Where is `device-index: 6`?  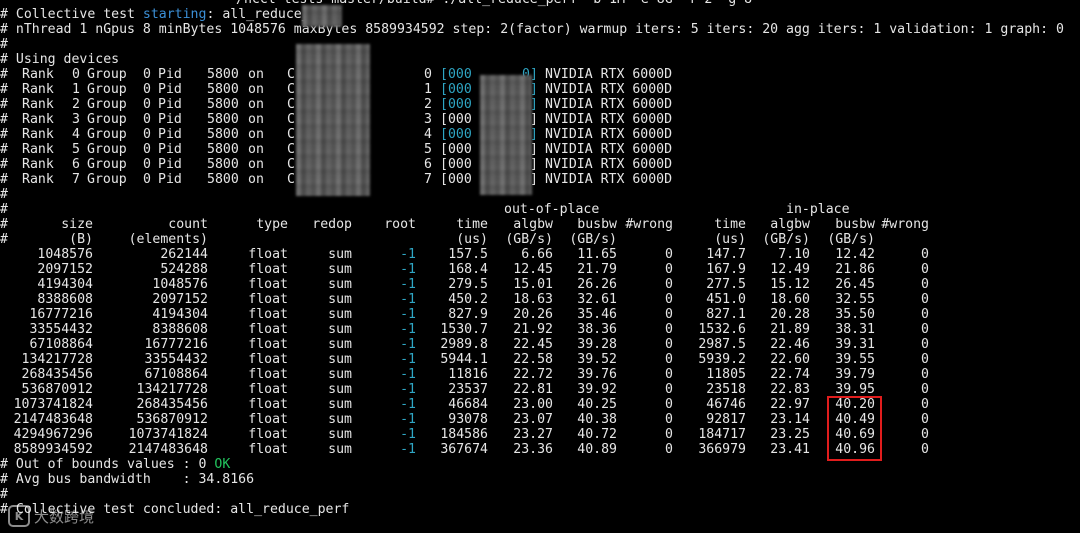 device-index: 6 is located at coordinates (428, 164).